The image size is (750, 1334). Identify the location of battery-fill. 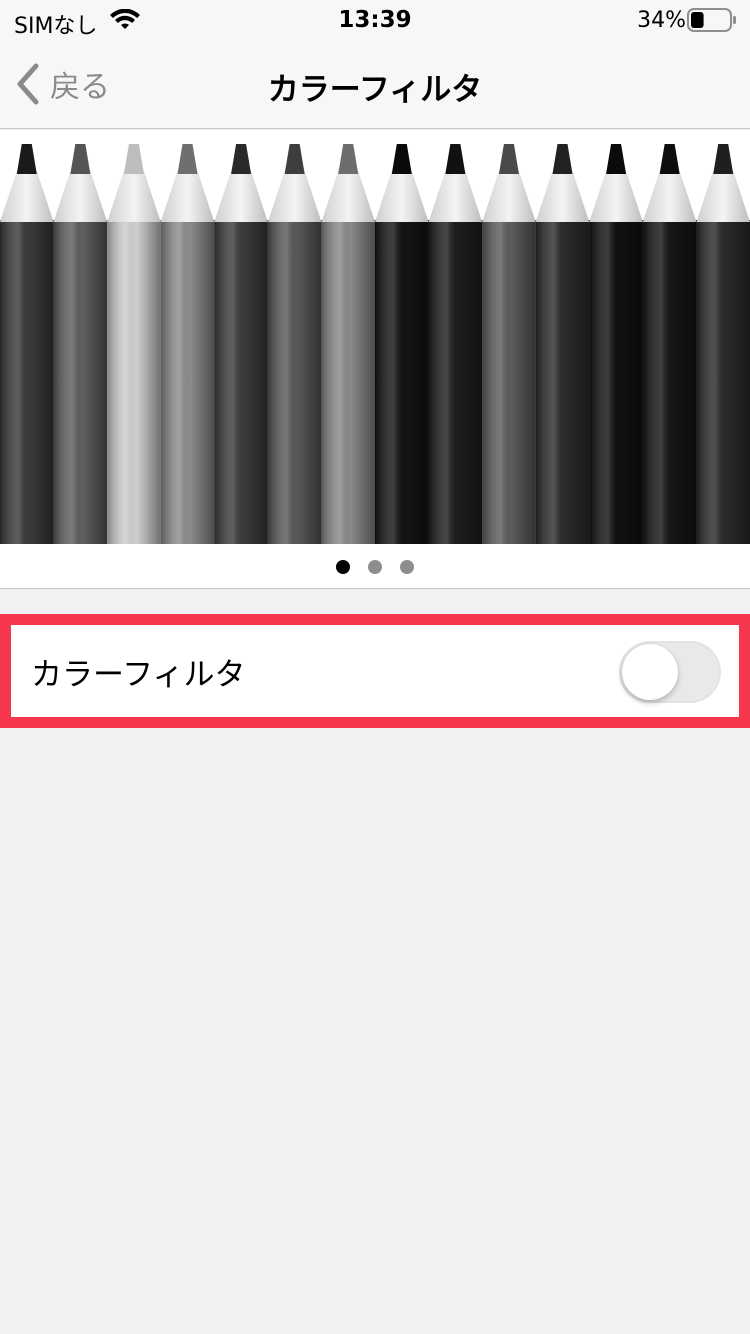
(697, 20).